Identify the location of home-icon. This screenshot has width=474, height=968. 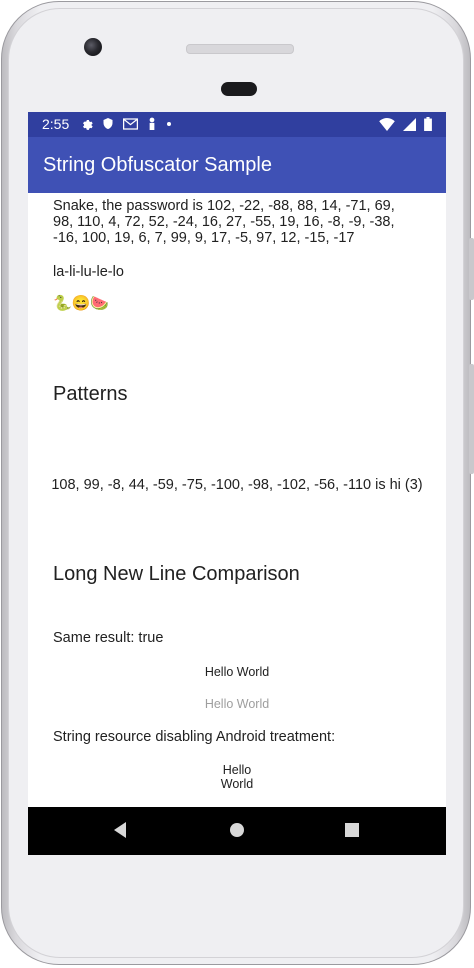
(237, 830).